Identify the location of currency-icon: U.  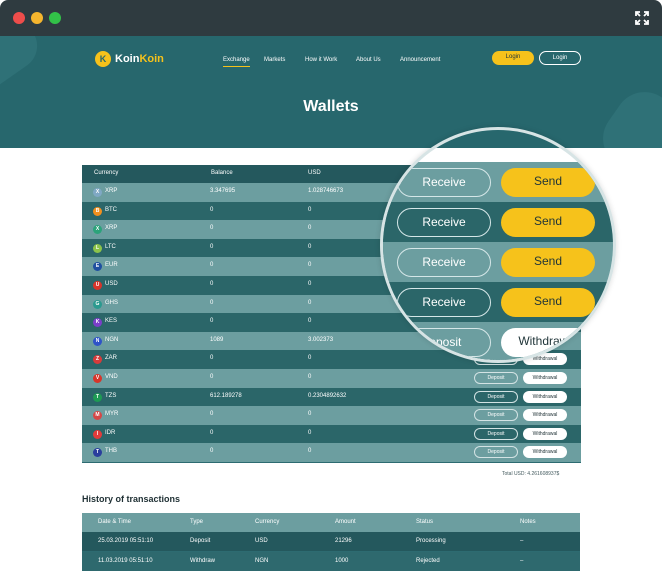
(97, 285).